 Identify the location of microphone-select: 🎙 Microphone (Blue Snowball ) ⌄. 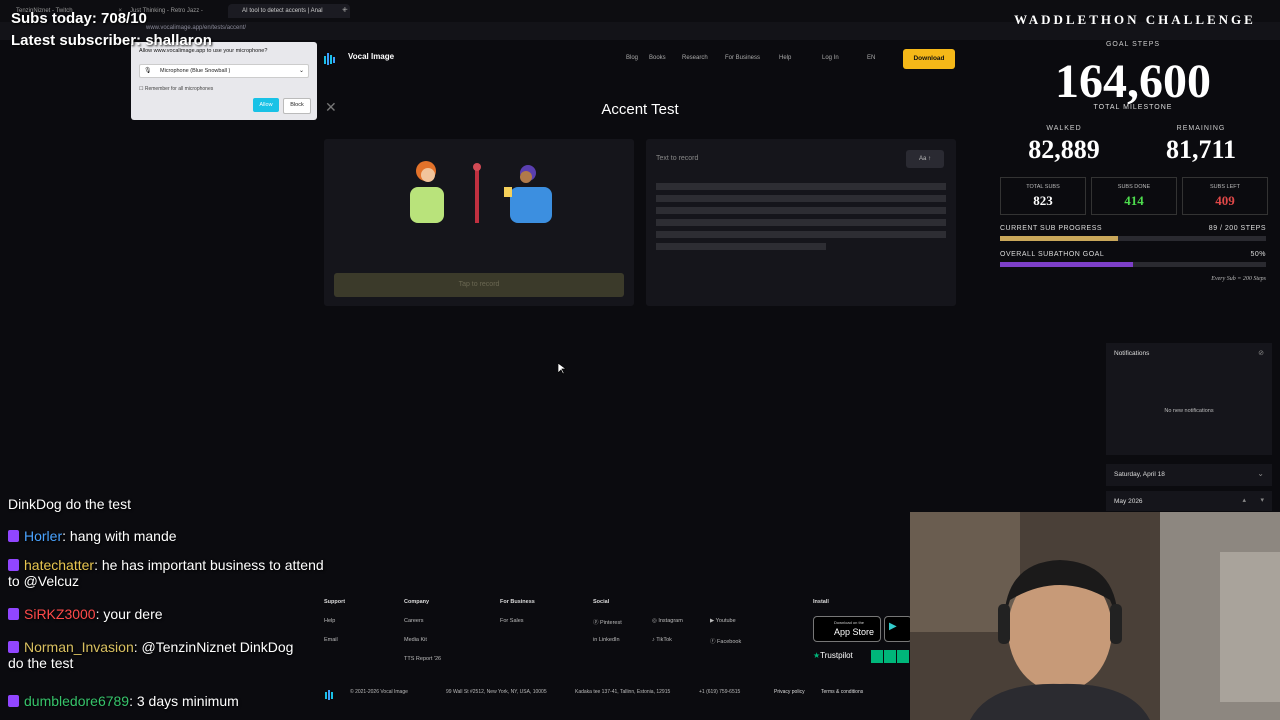
(224, 71).